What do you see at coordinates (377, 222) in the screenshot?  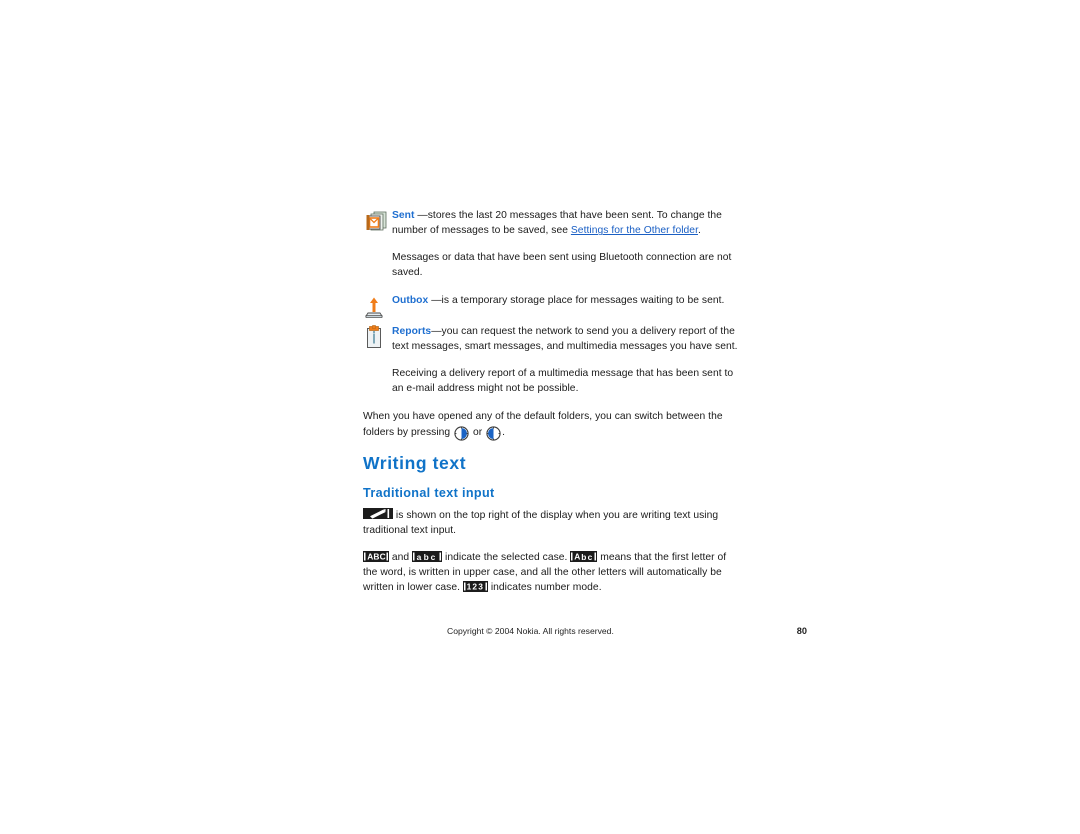 I see `sent-folder-icon` at bounding box center [377, 222].